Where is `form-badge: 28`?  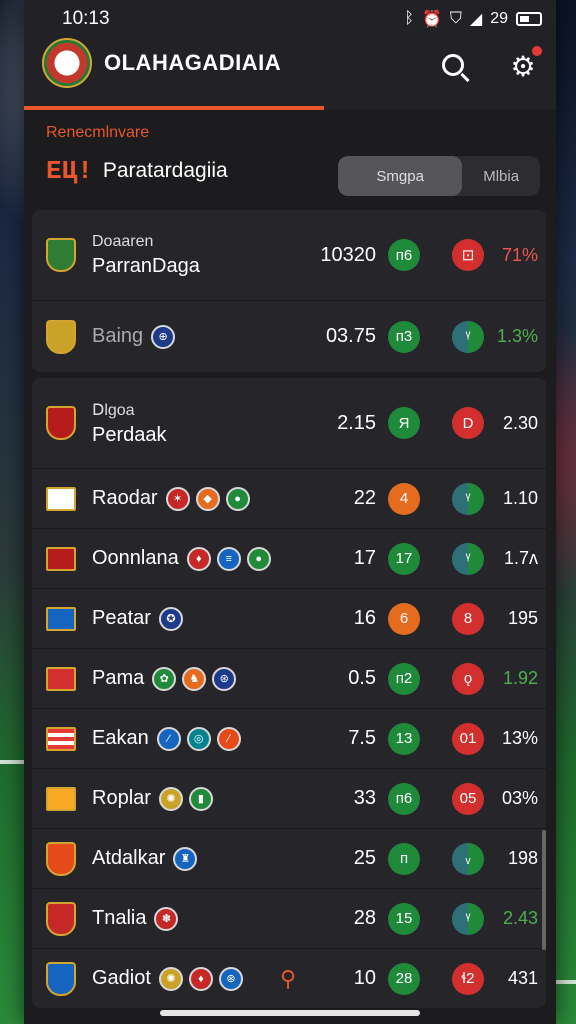 form-badge: 28 is located at coordinates (404, 978).